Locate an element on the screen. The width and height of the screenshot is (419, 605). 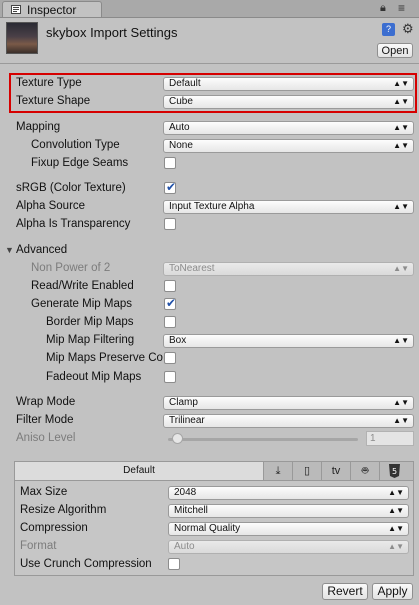
wrap-dropdown: Clamp ▲▼ is located at coordinates (288, 403).